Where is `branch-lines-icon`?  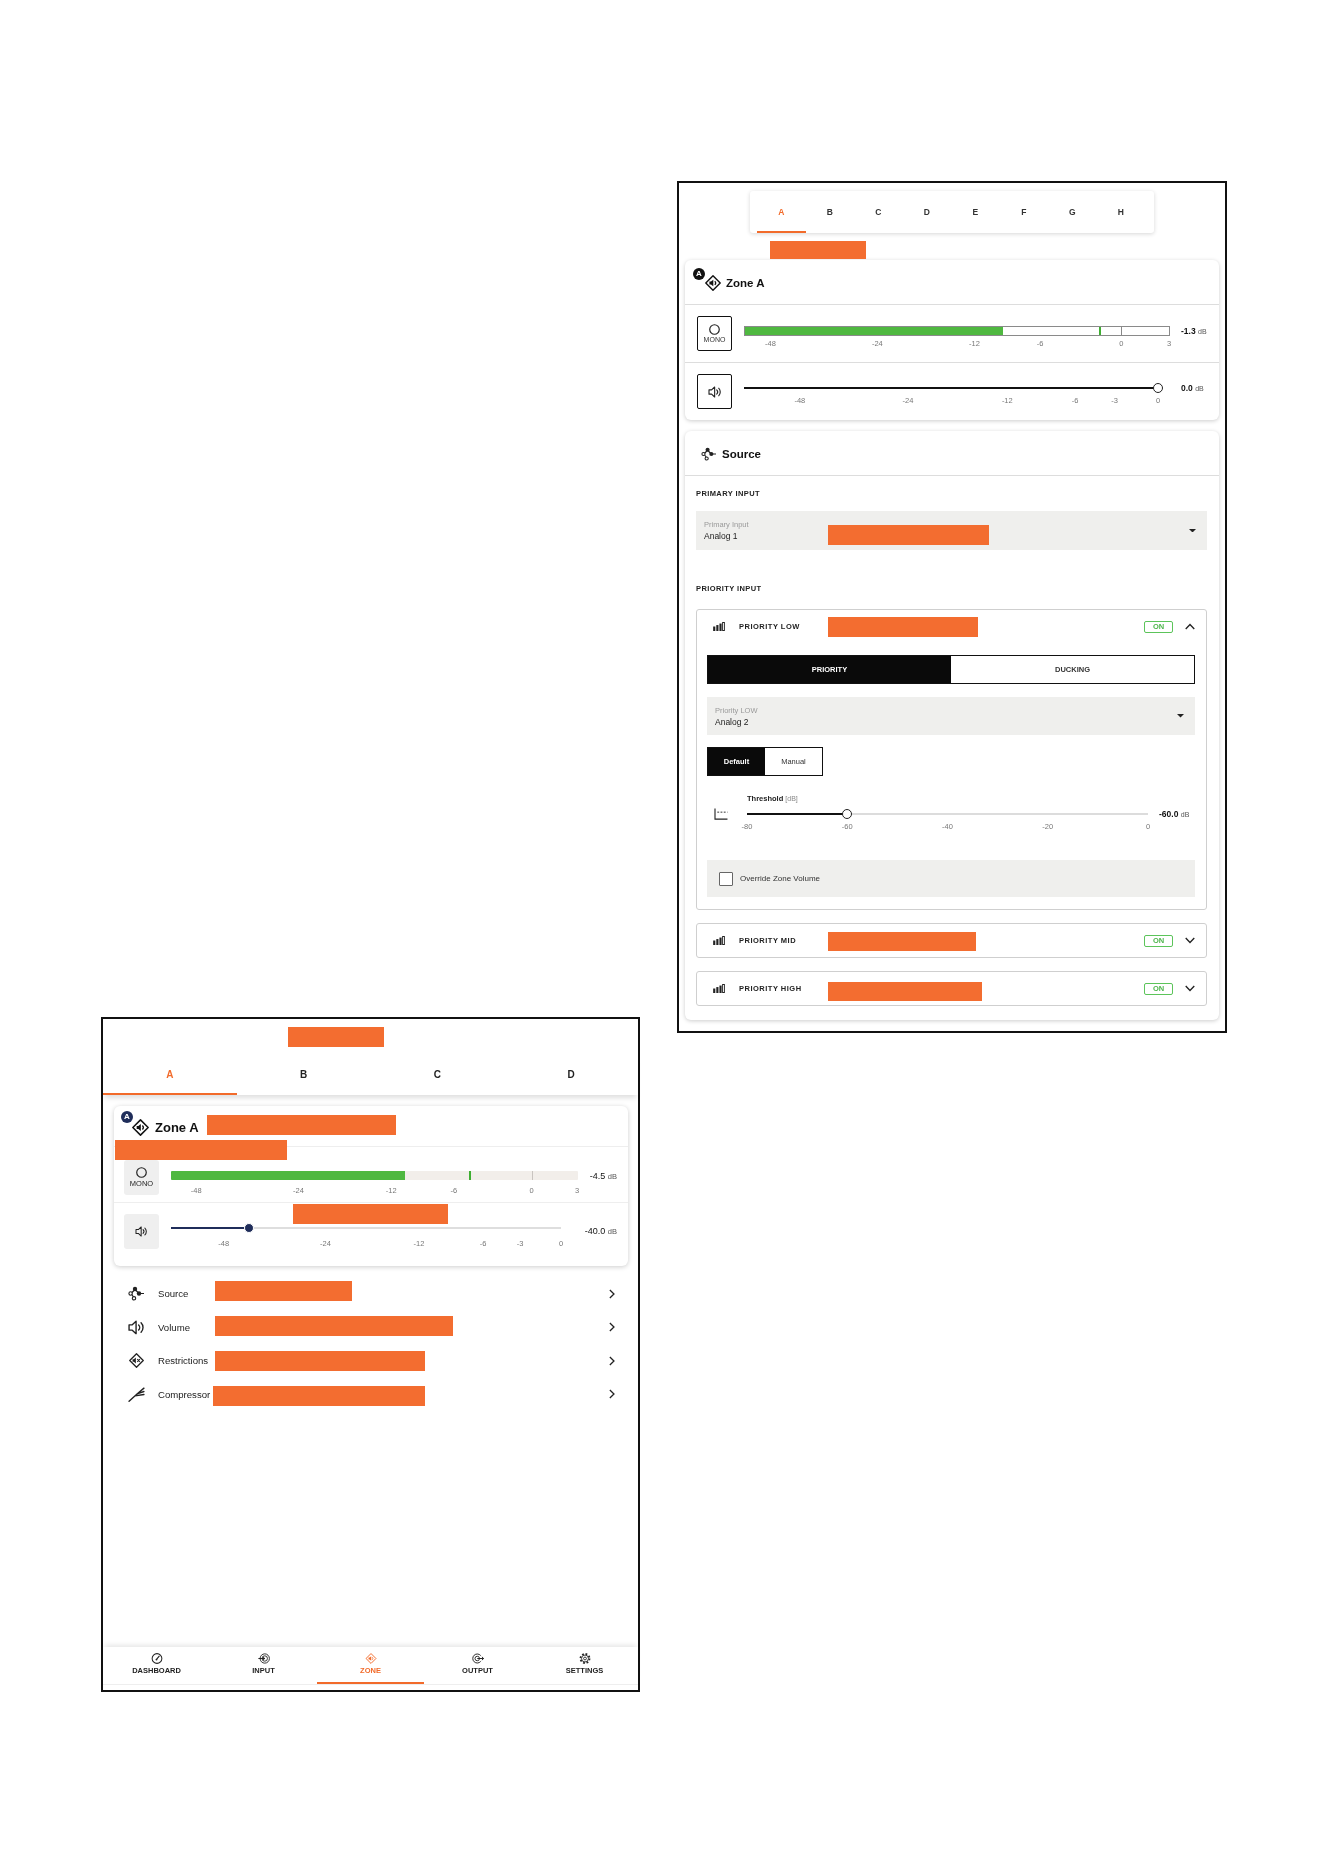
branch-lines-icon is located at coordinates (136, 1394).